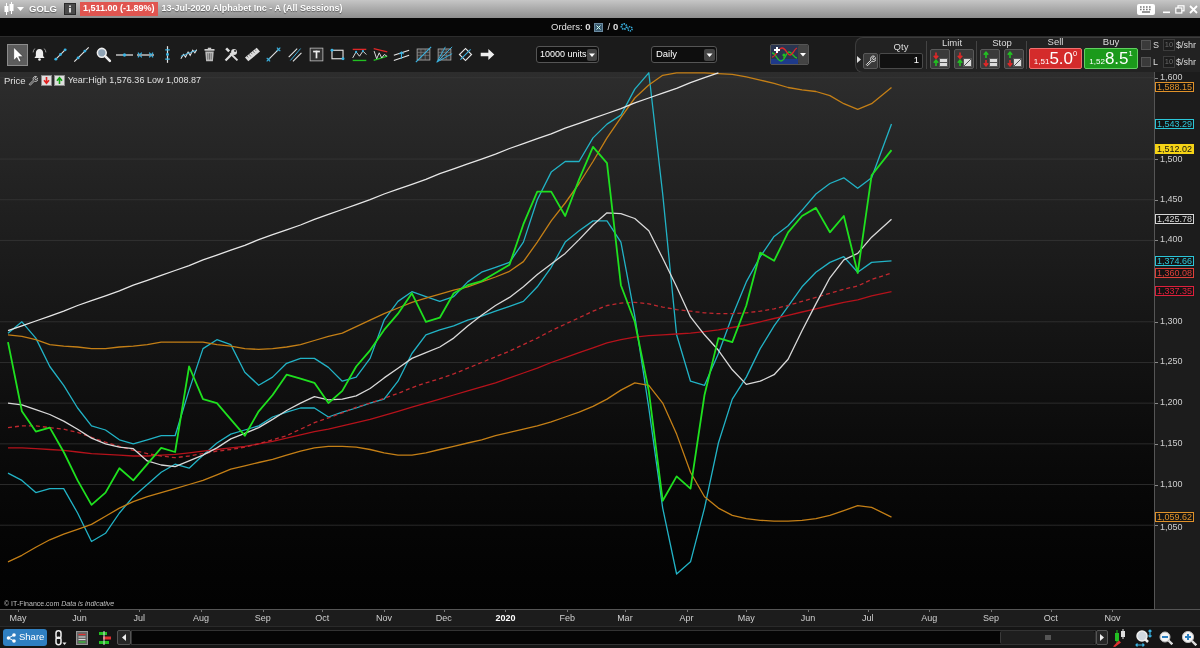 The image size is (1200, 648). I want to click on arrows-slashed-box-icon, so click(1014, 58).